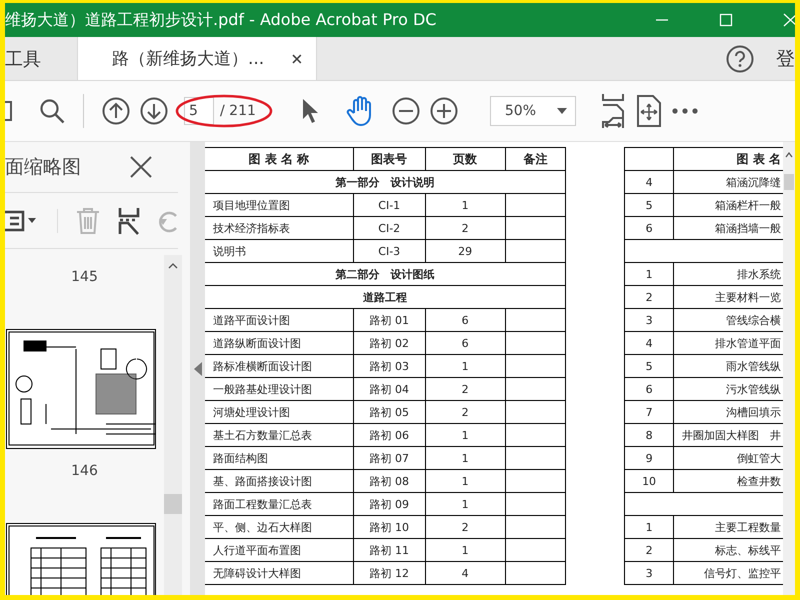 The width and height of the screenshot is (800, 600). What do you see at coordinates (129, 220) in the screenshot?
I see `scissors-icon` at bounding box center [129, 220].